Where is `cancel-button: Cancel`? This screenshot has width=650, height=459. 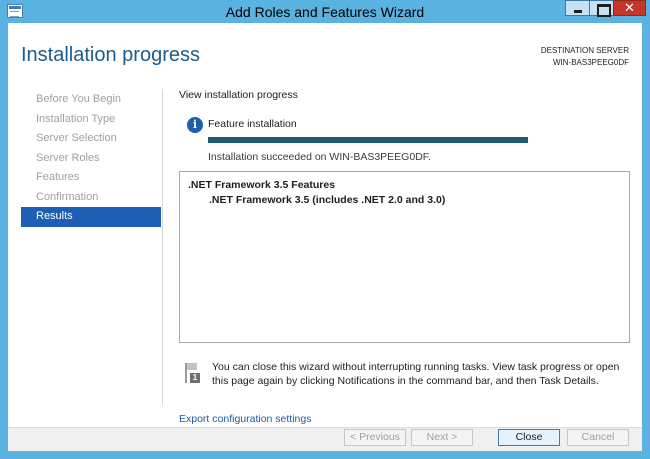
cancel-button: Cancel is located at coordinates (598, 437).